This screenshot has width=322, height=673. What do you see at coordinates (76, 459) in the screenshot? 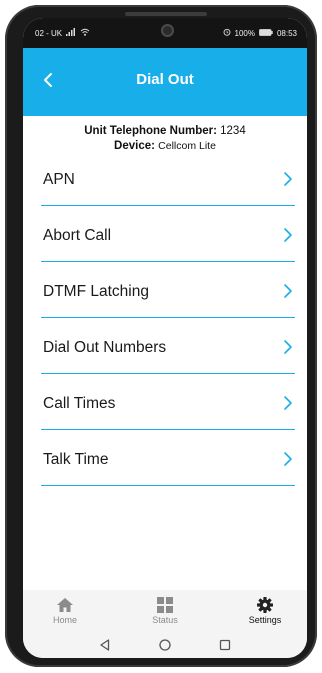
I see `menu-item-label: Talk Time` at bounding box center [76, 459].